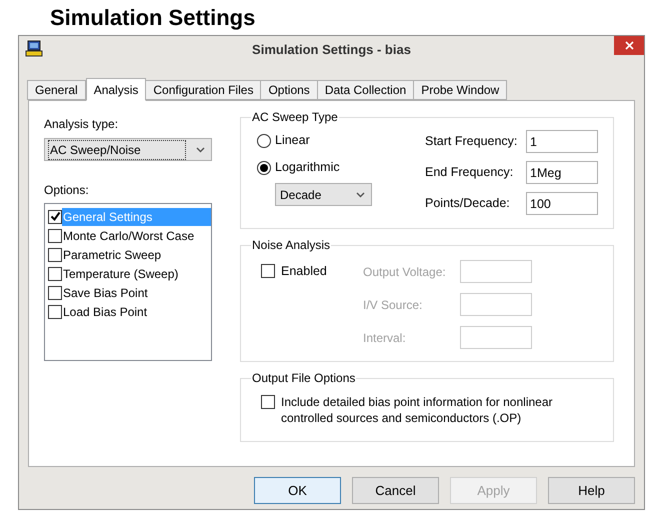  What do you see at coordinates (82, 124) in the screenshot?
I see `field-label: Analysis type:` at bounding box center [82, 124].